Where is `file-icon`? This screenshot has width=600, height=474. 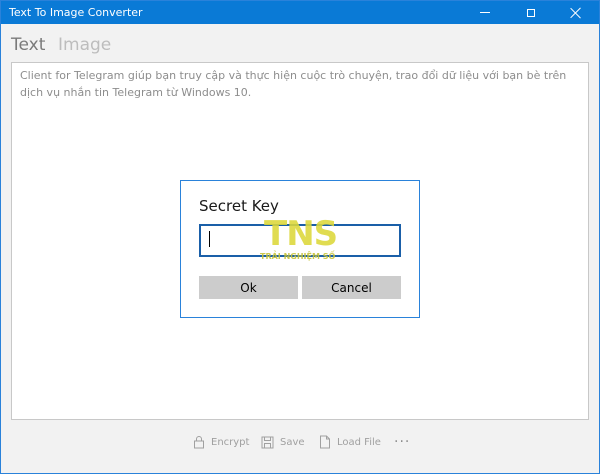
file-icon is located at coordinates (325, 442).